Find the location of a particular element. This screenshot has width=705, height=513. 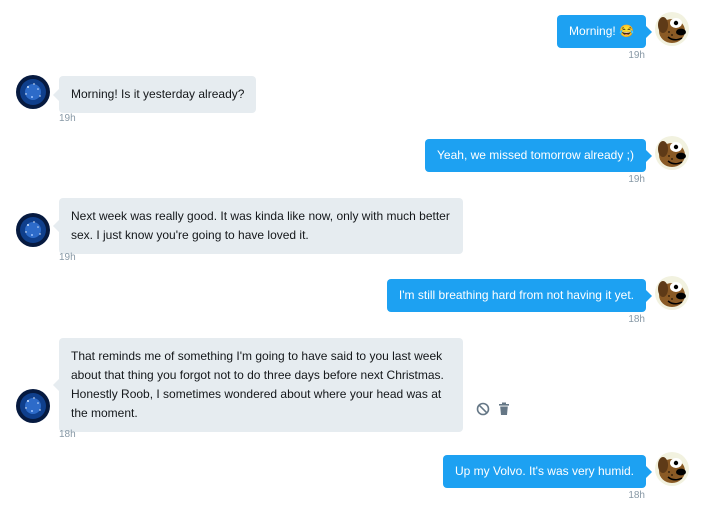

message-actions is located at coordinates (493, 411).